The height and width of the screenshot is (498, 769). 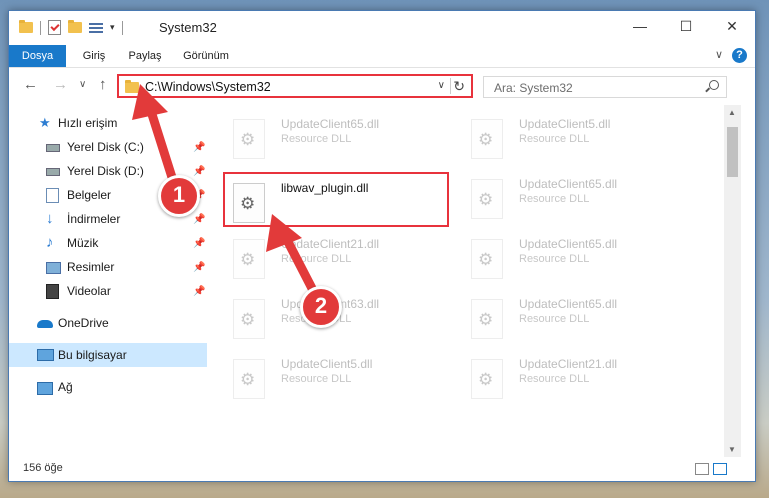 I want to click on sidebar-item-local-disk-c: Yerel Disk (C:) 📌, so click(x=108, y=147).